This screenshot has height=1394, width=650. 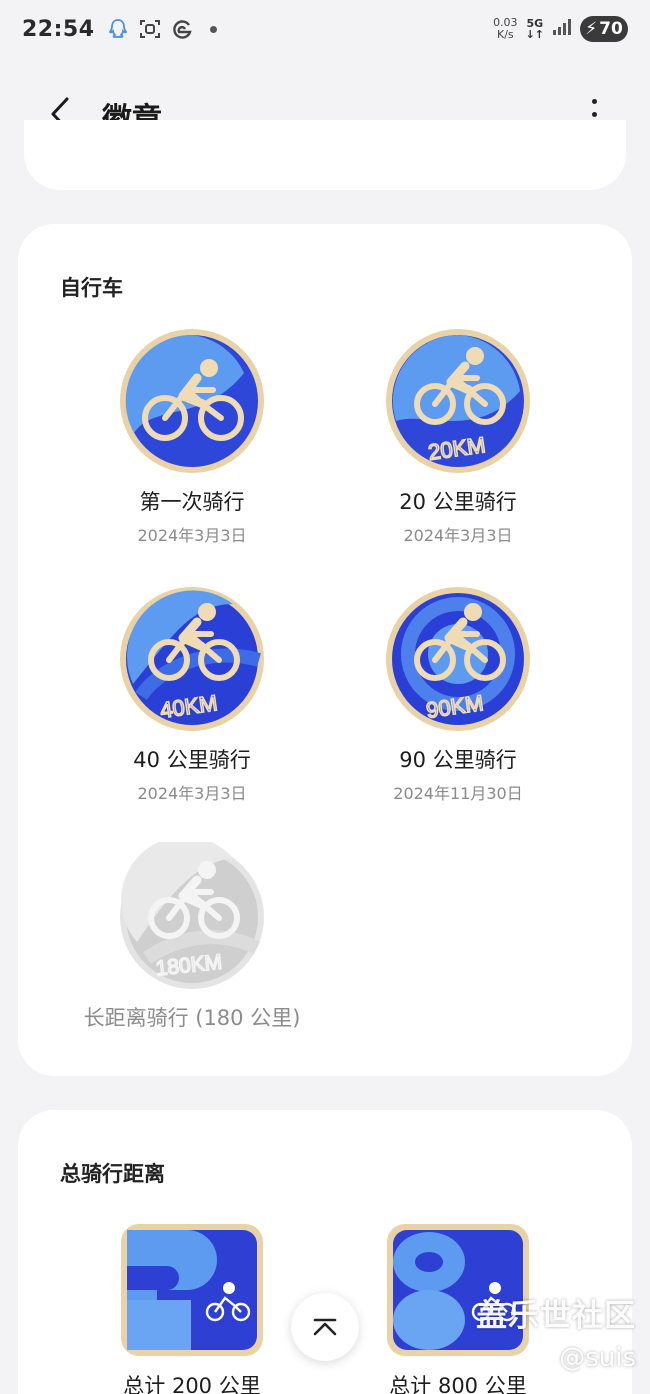 What do you see at coordinates (591, 29) in the screenshot?
I see `charging-bolt-icon: ⚡` at bounding box center [591, 29].